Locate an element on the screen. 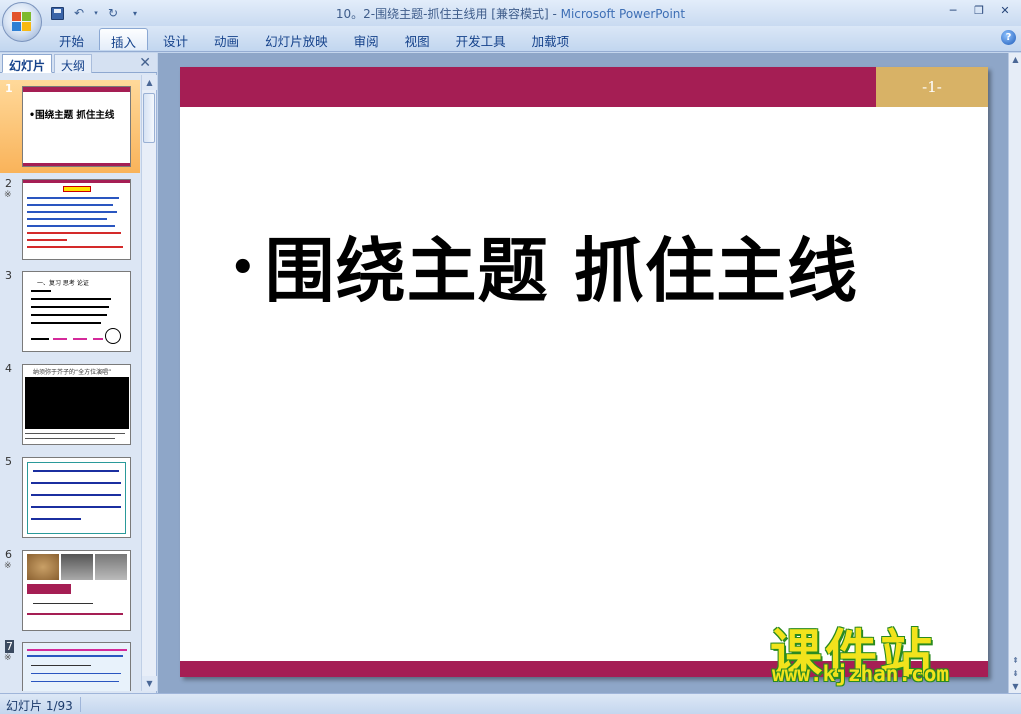 The height and width of the screenshot is (714, 1021). thumbnail-row: 6 ※ is located at coordinates (70, 591).